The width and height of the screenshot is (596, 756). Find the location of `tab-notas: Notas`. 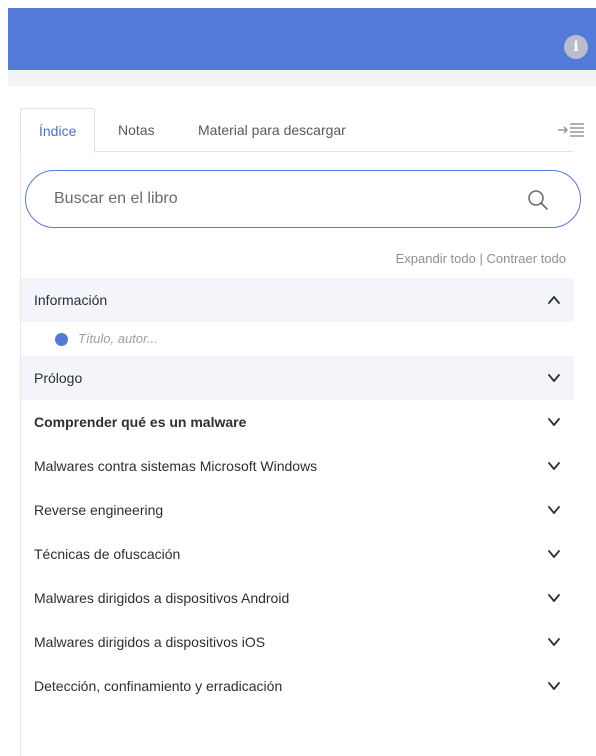

tab-notas: Notas is located at coordinates (136, 130).